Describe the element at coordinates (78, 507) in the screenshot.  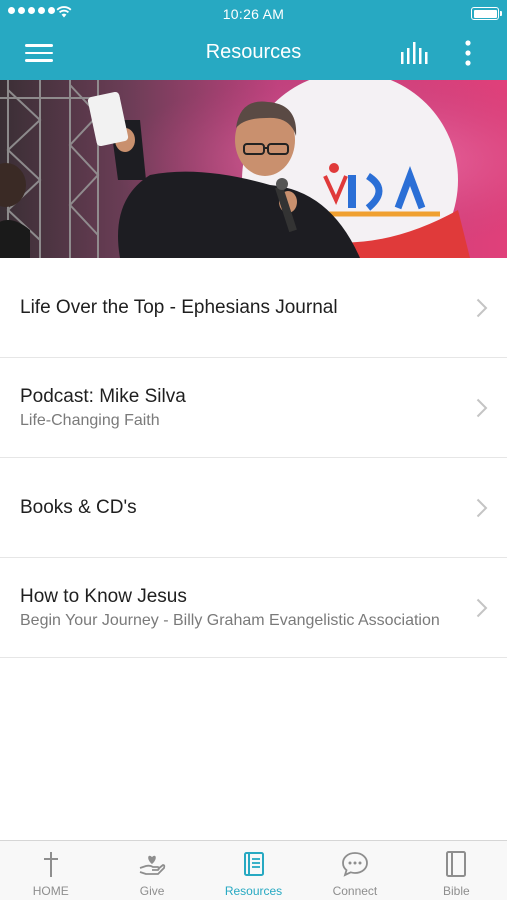
I see `resource-item-title: Books & CD's` at that location.